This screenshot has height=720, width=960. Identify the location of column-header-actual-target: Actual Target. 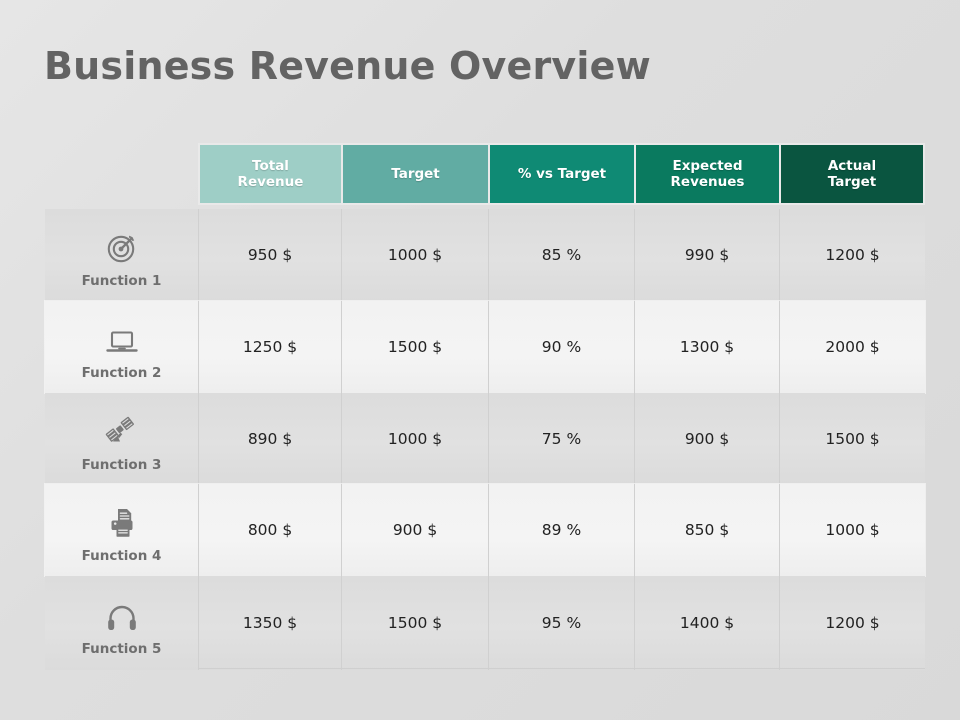
(852, 174).